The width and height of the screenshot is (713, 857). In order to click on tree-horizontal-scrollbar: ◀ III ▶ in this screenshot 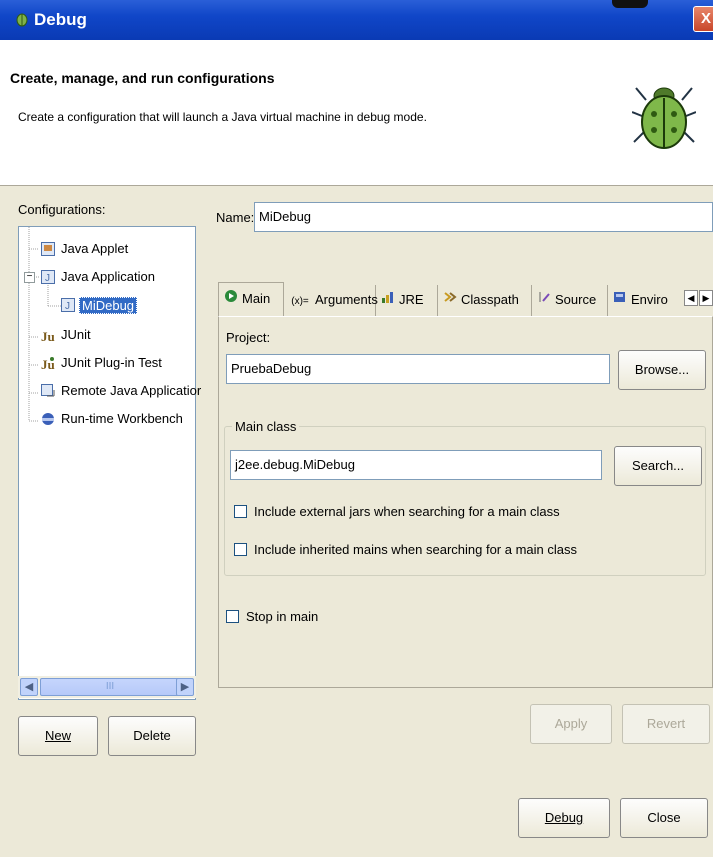, I will do `click(107, 687)`.